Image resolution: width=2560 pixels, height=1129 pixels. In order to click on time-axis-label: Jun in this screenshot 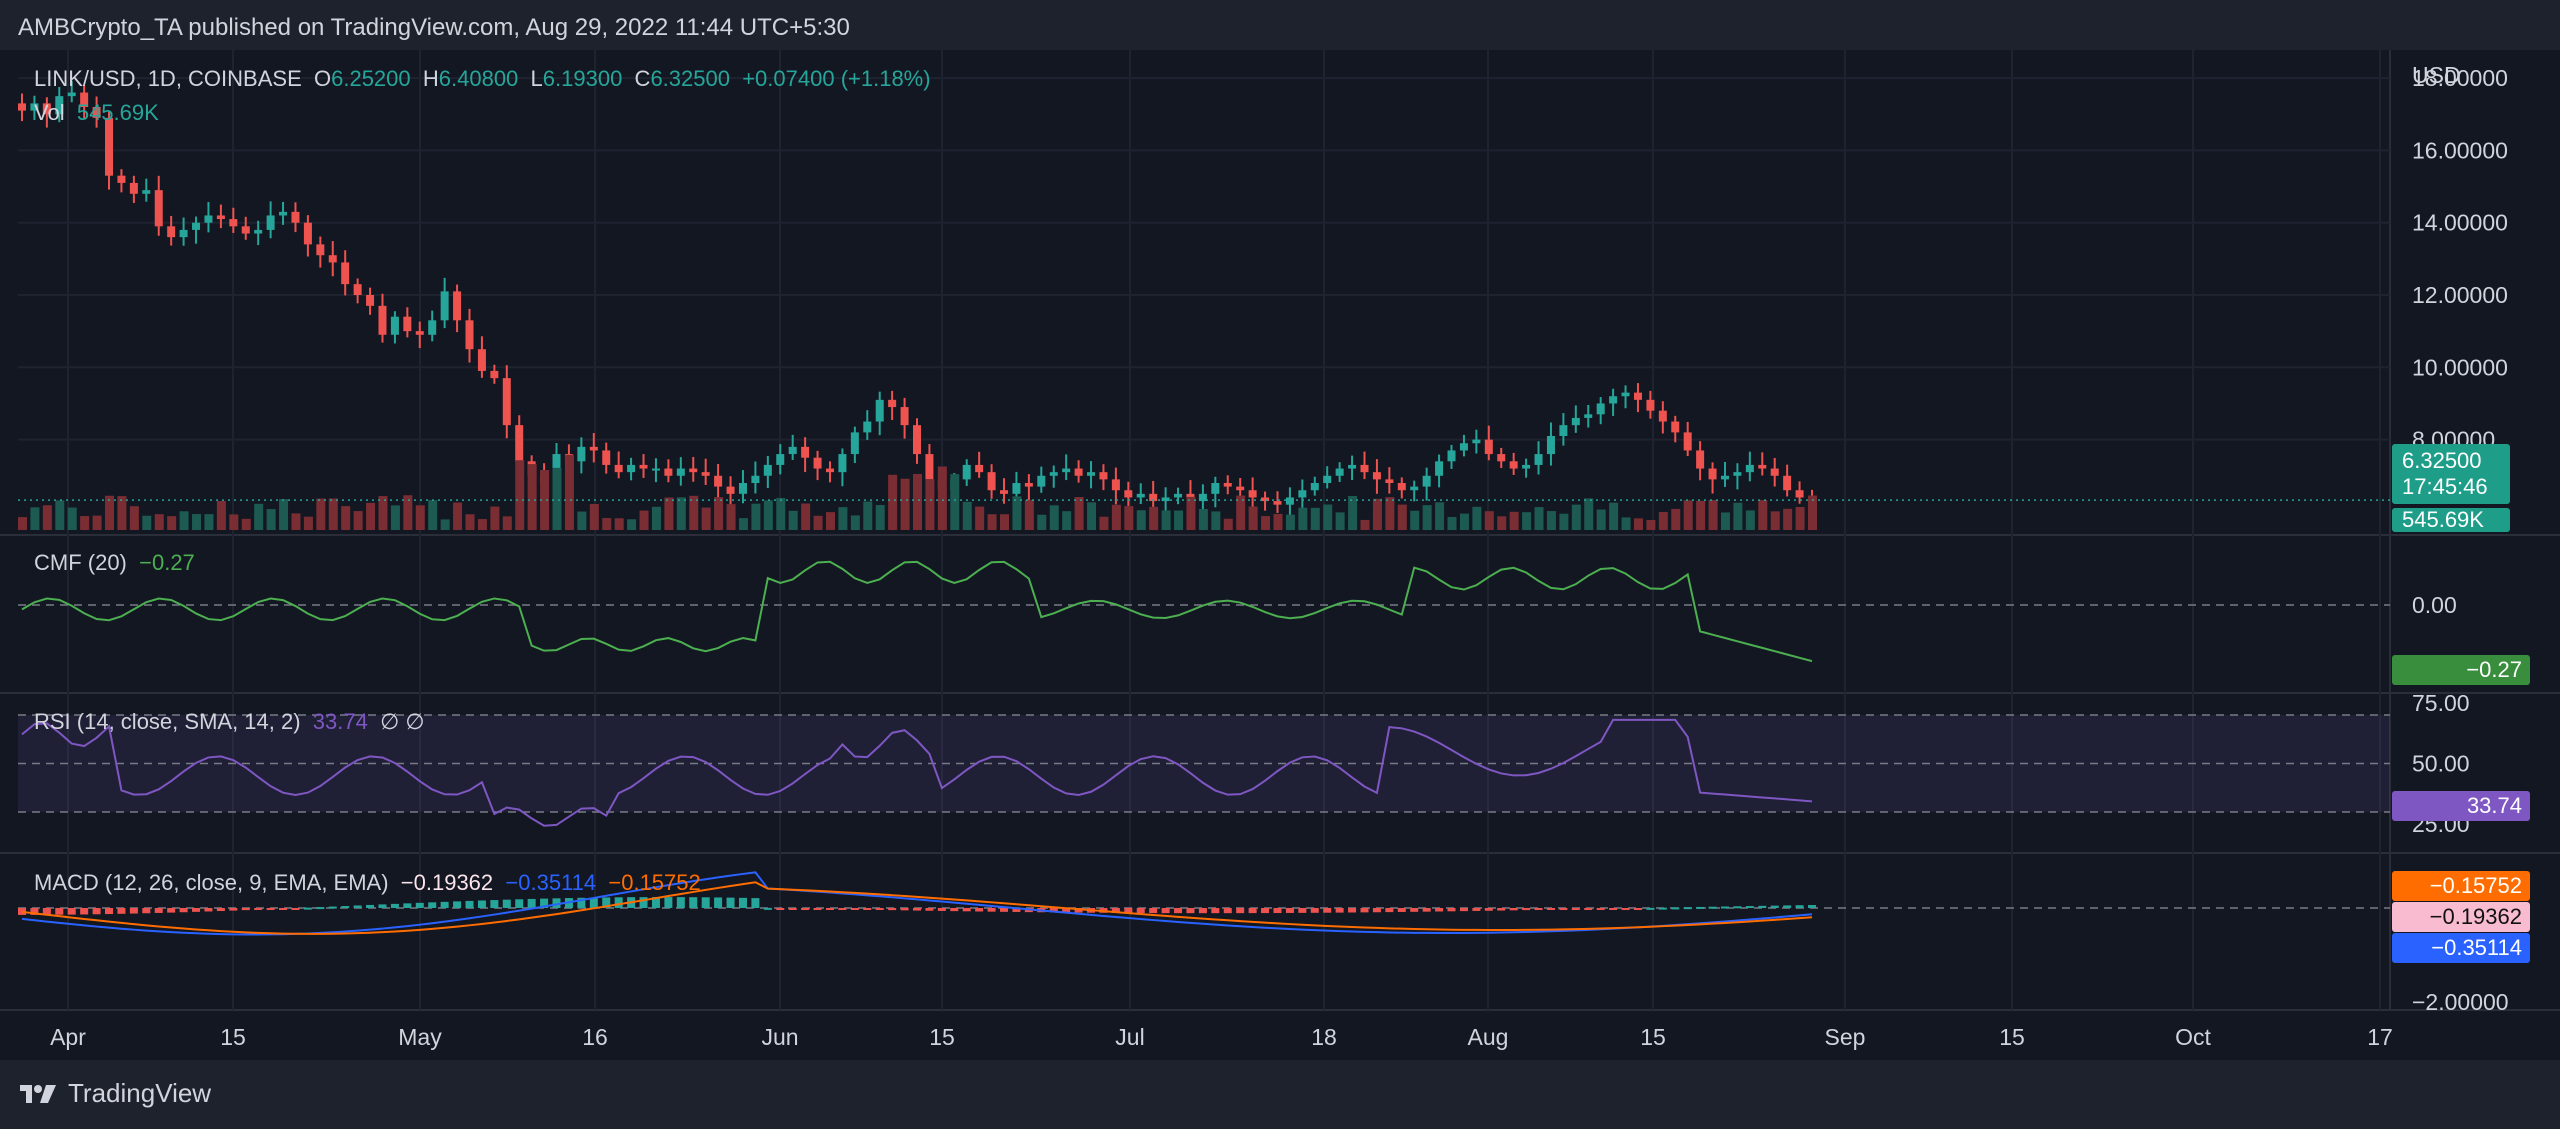, I will do `click(779, 1037)`.